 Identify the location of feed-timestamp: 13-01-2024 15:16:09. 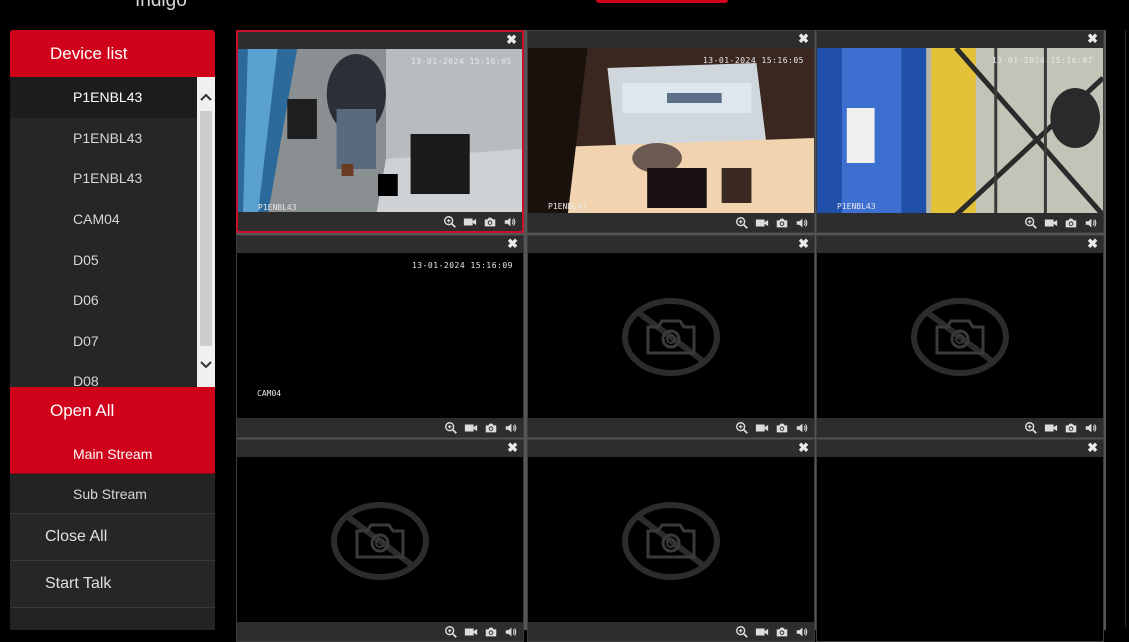
(462, 265).